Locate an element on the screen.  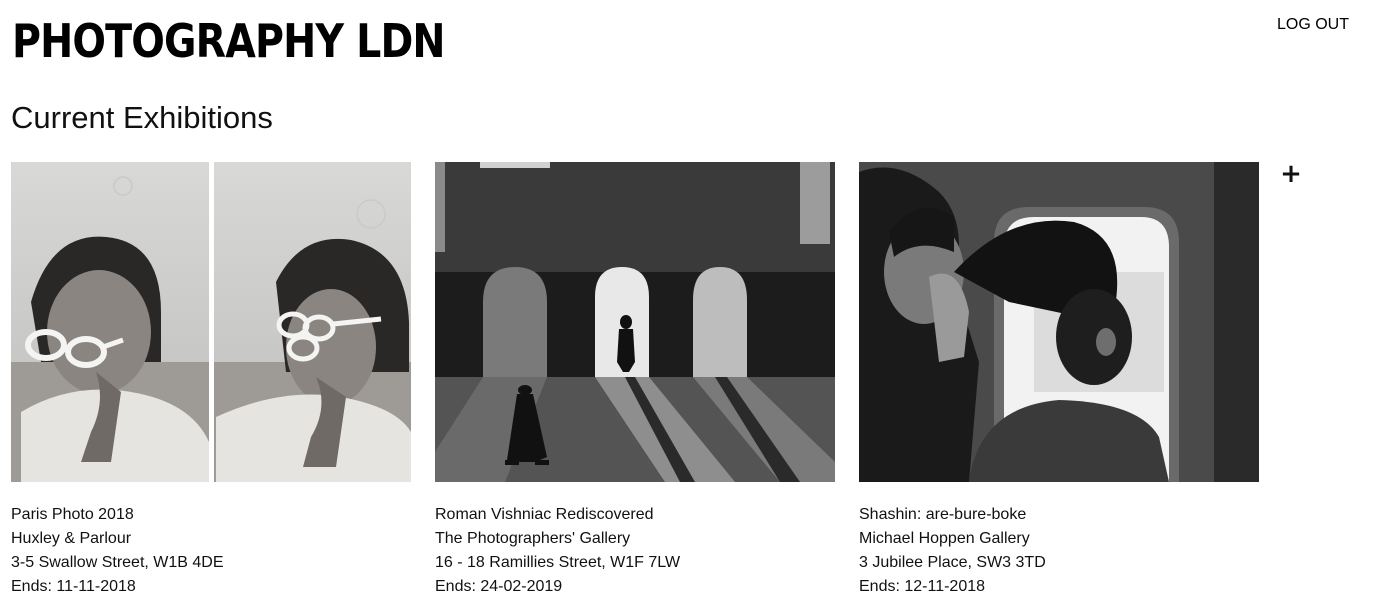
exhibition-name: Shashin: are-bure-boke is located at coordinates (1059, 515).